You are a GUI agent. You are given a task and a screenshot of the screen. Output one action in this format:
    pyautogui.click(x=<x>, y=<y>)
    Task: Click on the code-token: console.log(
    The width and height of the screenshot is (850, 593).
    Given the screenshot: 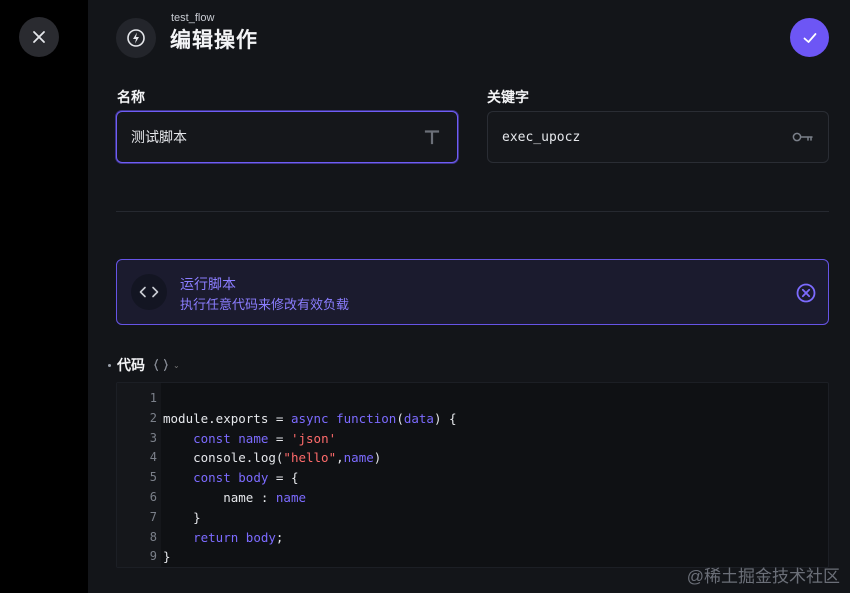 What is the action you would take?
    pyautogui.click(x=223, y=458)
    